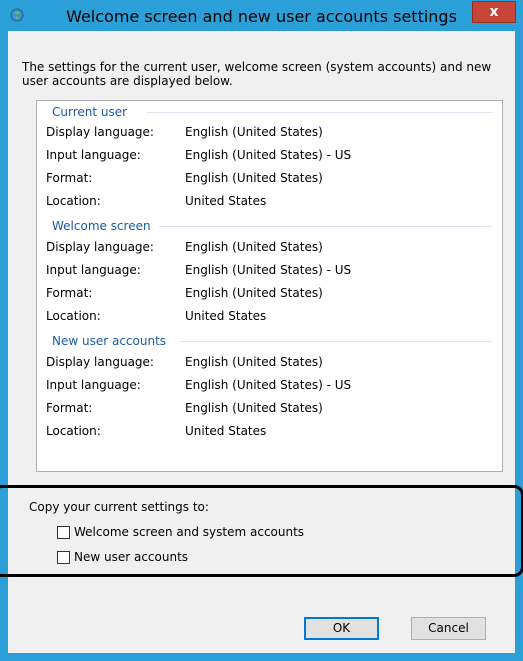 The image size is (523, 661). What do you see at coordinates (101, 226) in the screenshot?
I see `group-header-welcome-screen: Welcome screen` at bounding box center [101, 226].